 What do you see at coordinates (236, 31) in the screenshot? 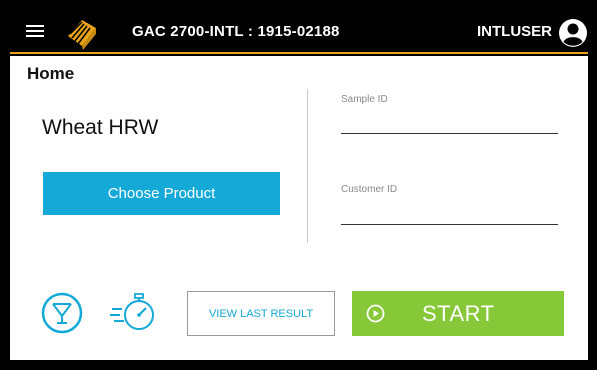
I see `device-title: GAC 2700-INTL : 1915-02188` at bounding box center [236, 31].